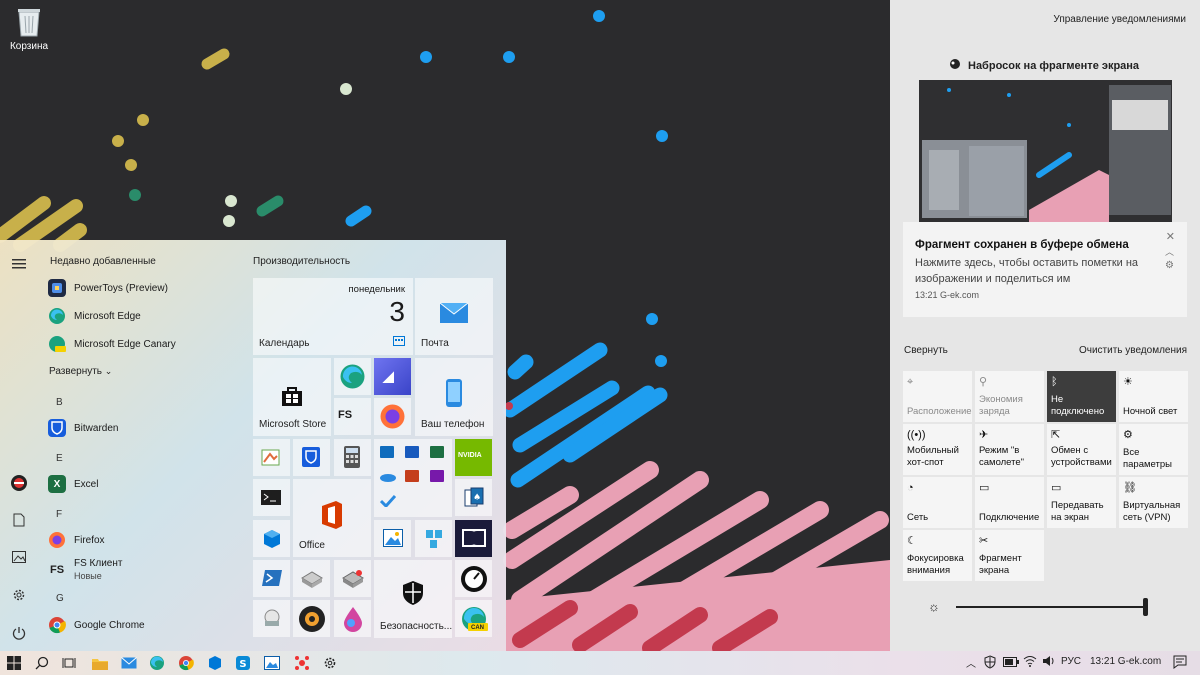  Describe the element at coordinates (433, 538) in the screenshot. I see `tile-3d-builder` at that location.